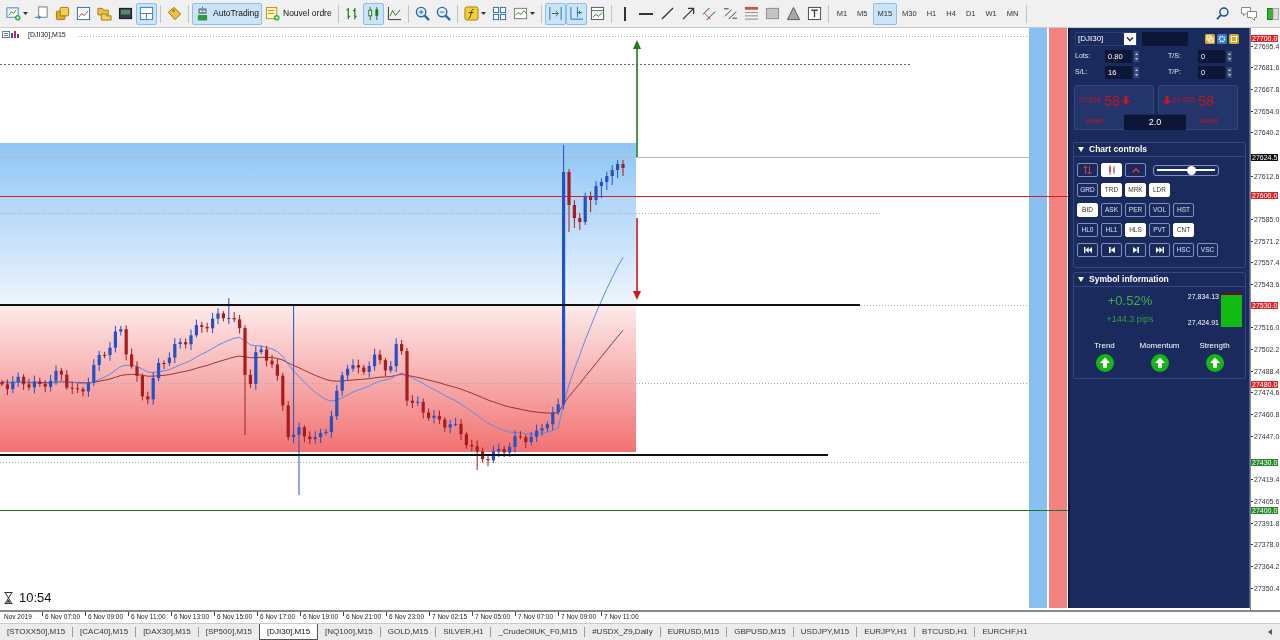 The image size is (1280, 640). I want to click on parallel-lines-icon, so click(730, 13).